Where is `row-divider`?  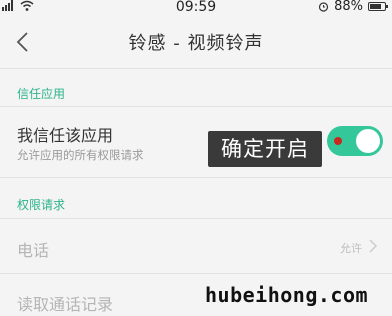 row-divider is located at coordinates (196, 177).